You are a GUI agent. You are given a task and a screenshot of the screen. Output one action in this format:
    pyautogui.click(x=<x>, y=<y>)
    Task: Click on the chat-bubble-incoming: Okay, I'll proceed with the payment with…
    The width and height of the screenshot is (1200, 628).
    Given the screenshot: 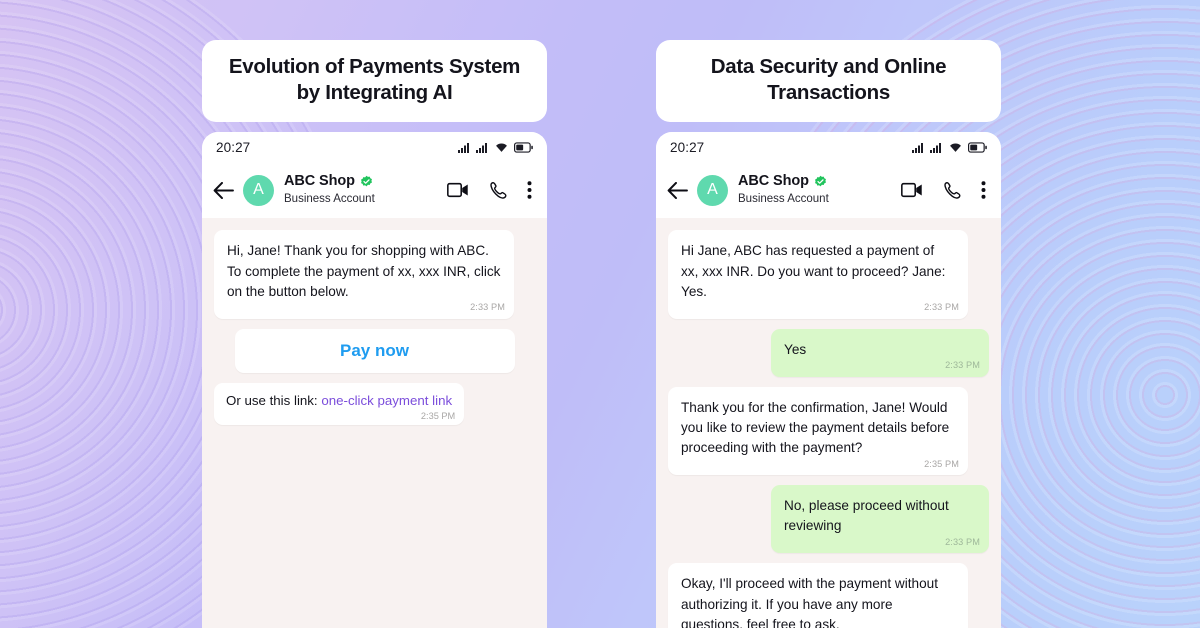 What is the action you would take?
    pyautogui.click(x=818, y=595)
    